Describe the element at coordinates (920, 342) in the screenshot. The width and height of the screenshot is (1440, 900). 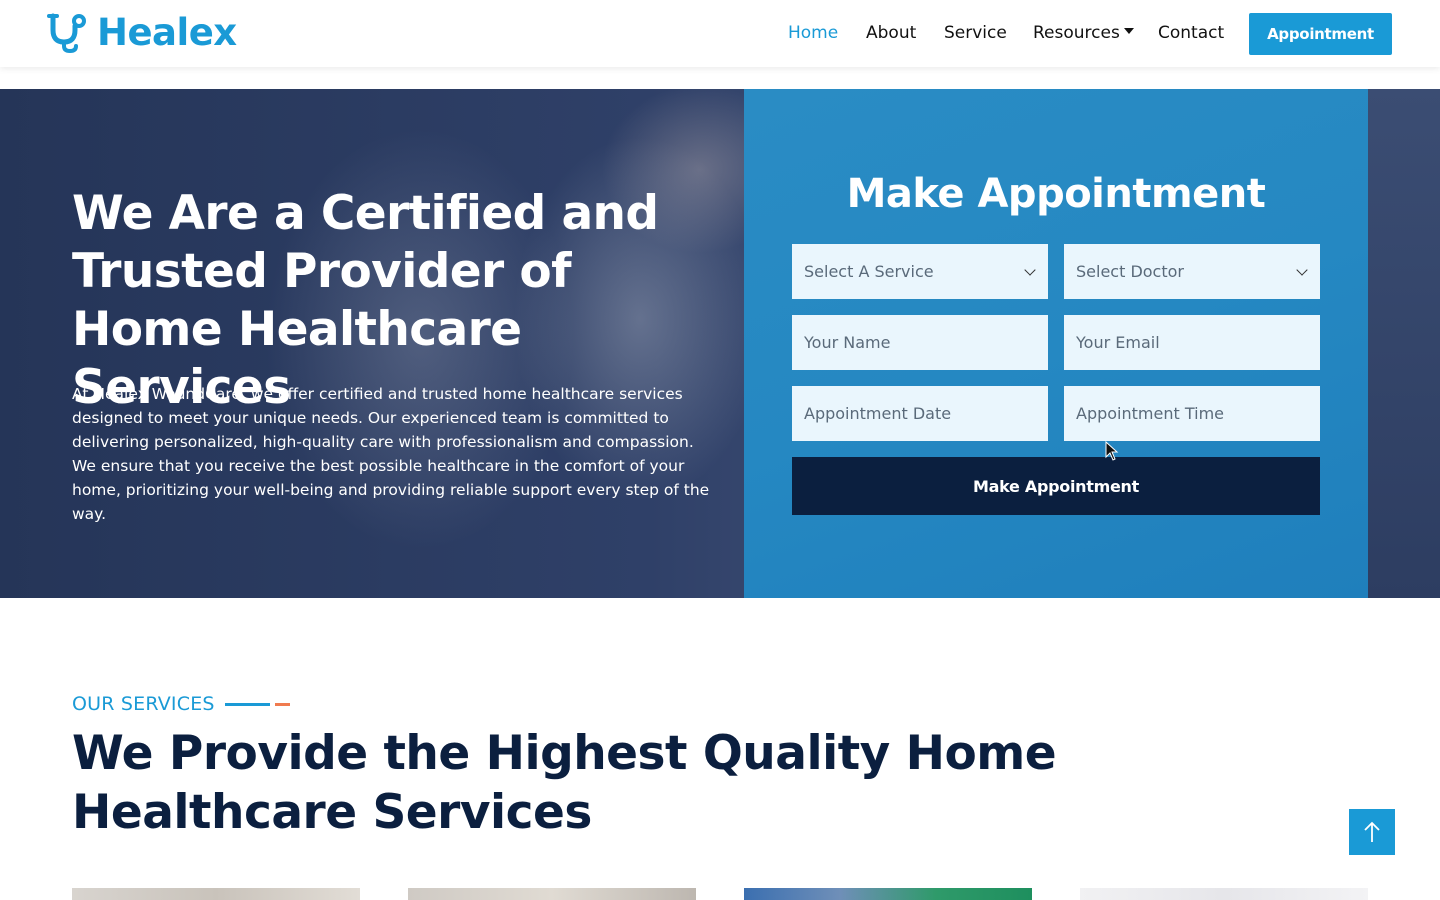
I see `name-field: Your Name` at that location.